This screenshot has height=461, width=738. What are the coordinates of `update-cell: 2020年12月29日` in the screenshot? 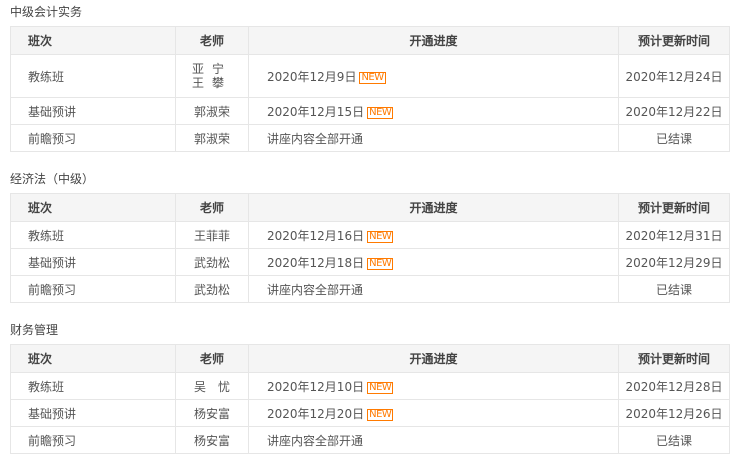 It's located at (674, 262).